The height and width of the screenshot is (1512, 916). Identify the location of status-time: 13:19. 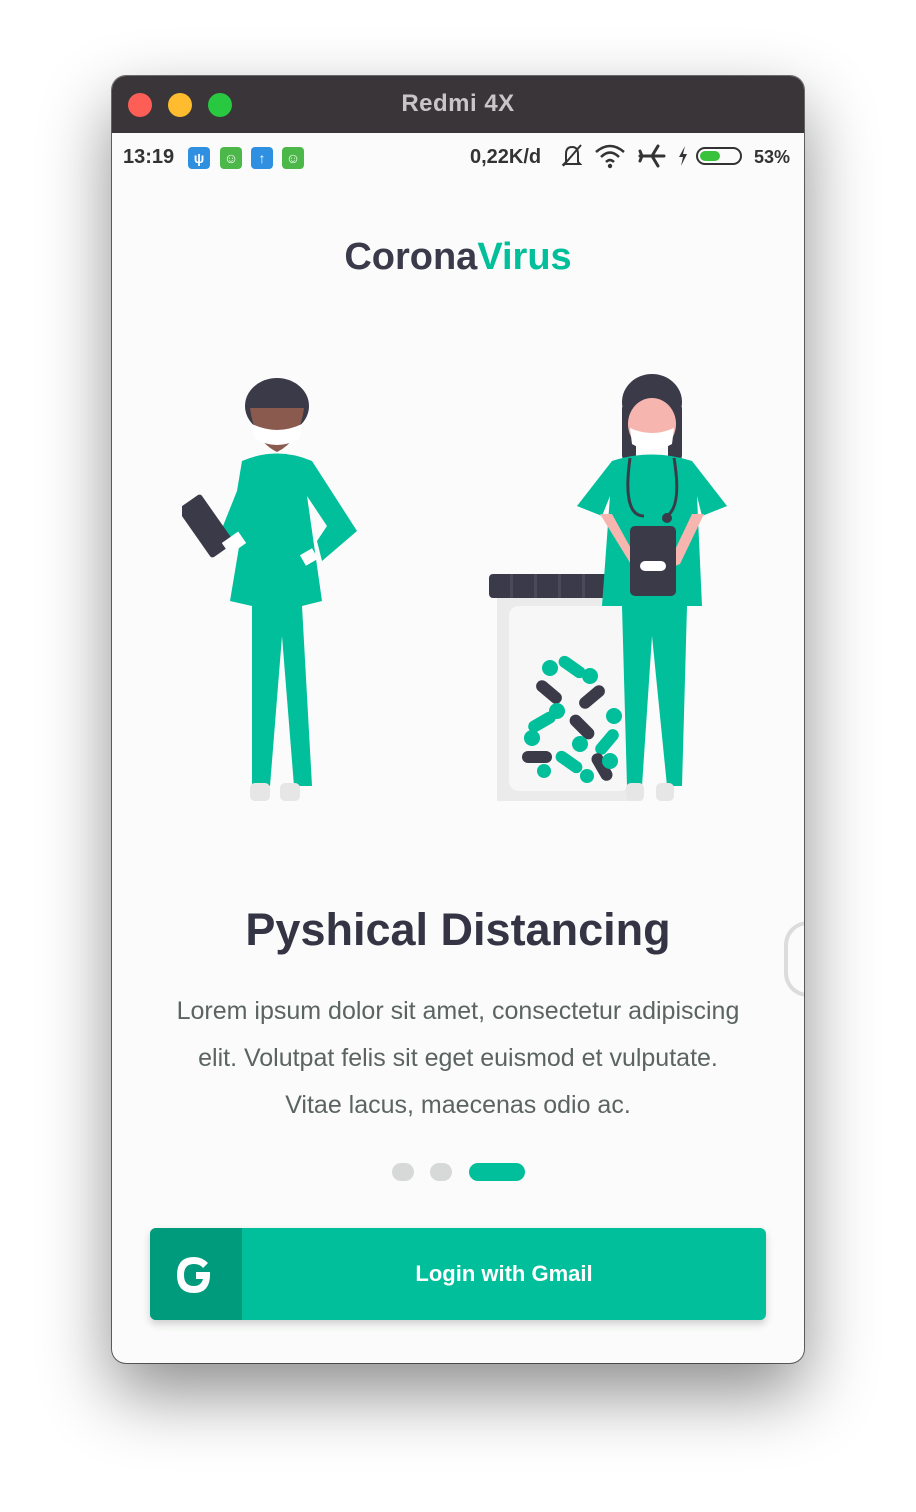
(149, 157).